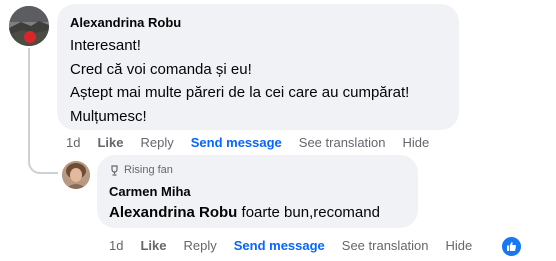 The image size is (556, 261). Describe the element at coordinates (125, 22) in the screenshot. I see `comment-author: Alexandrina Robu` at that location.